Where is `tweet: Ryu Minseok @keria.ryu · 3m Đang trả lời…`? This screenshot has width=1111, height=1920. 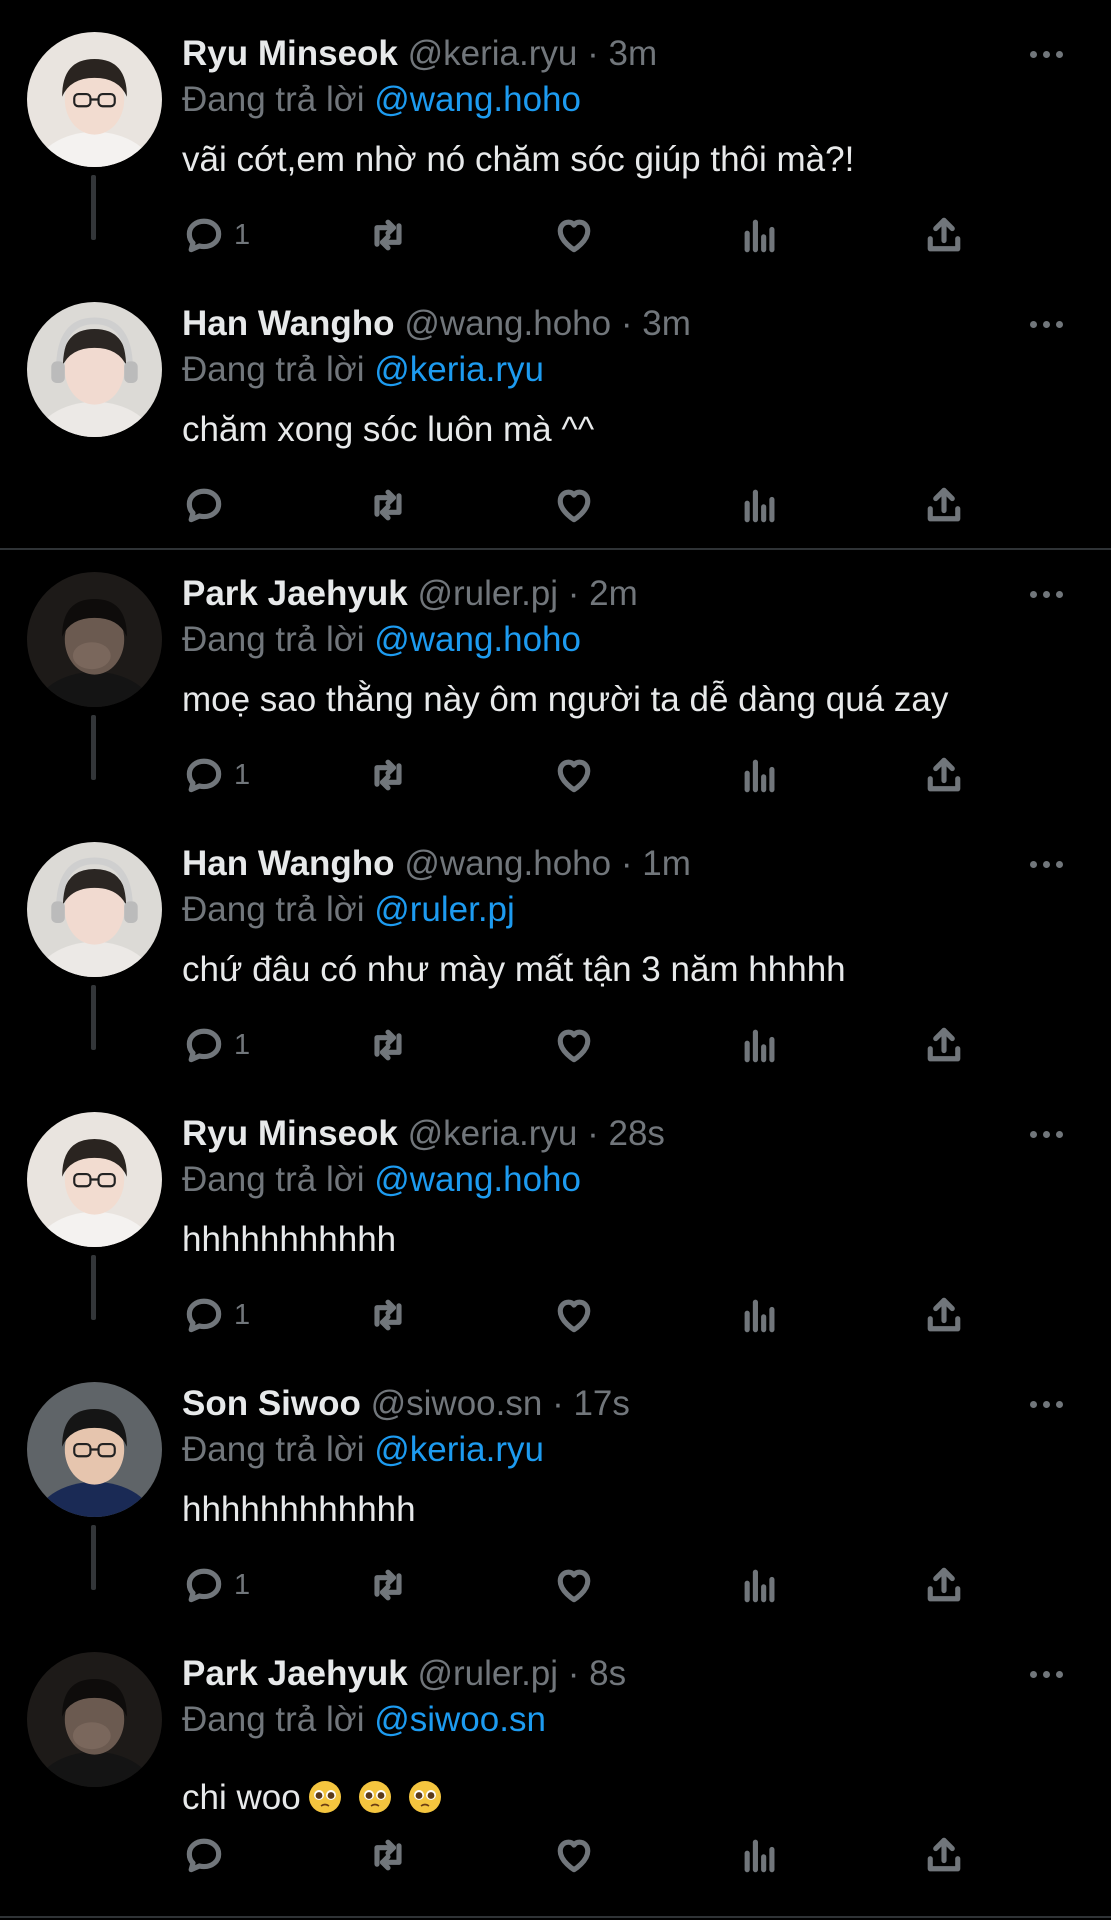 tweet: Ryu Minseok @keria.ryu · 3m Đang trả lời… is located at coordinates (555, 135).